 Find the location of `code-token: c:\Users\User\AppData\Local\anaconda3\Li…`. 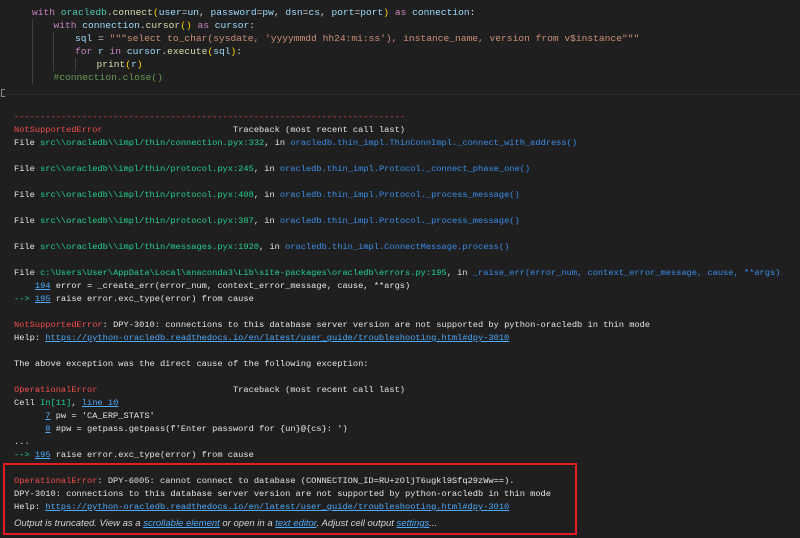

code-token: c:\Users\User\AppData\Local\anaconda3\Li… is located at coordinates (243, 273).